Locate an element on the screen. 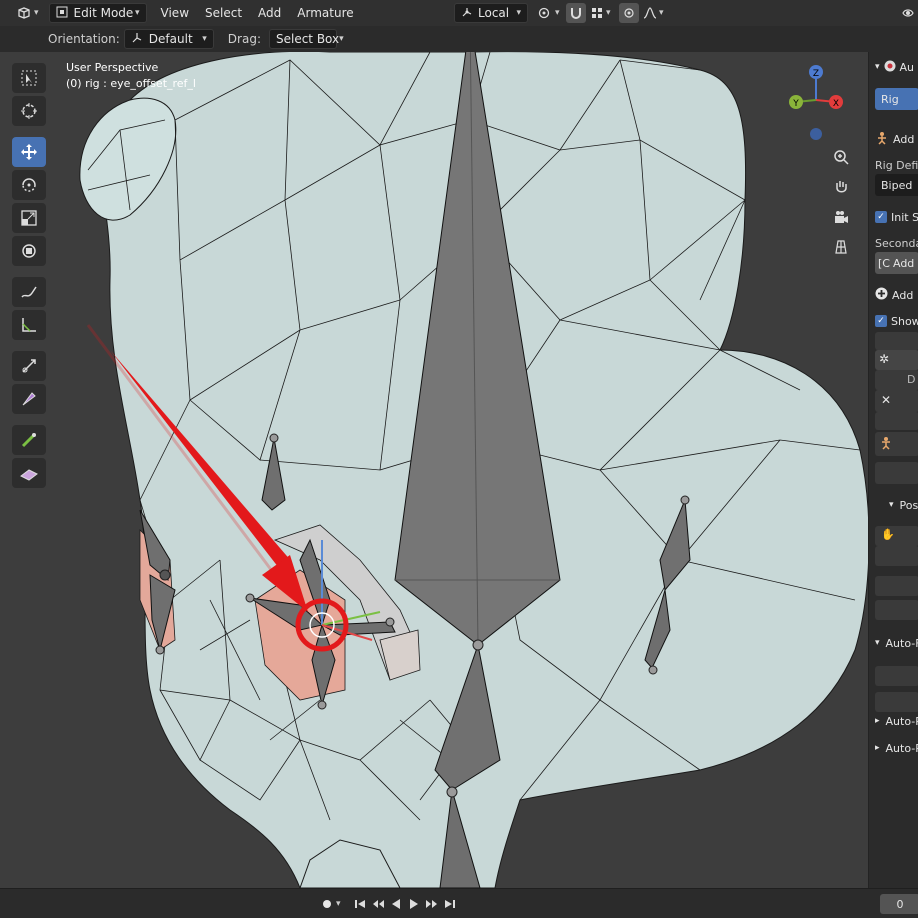 Image resolution: width=918 pixels, height=918 pixels. add-secondary-button: [C Add is located at coordinates (896, 263).